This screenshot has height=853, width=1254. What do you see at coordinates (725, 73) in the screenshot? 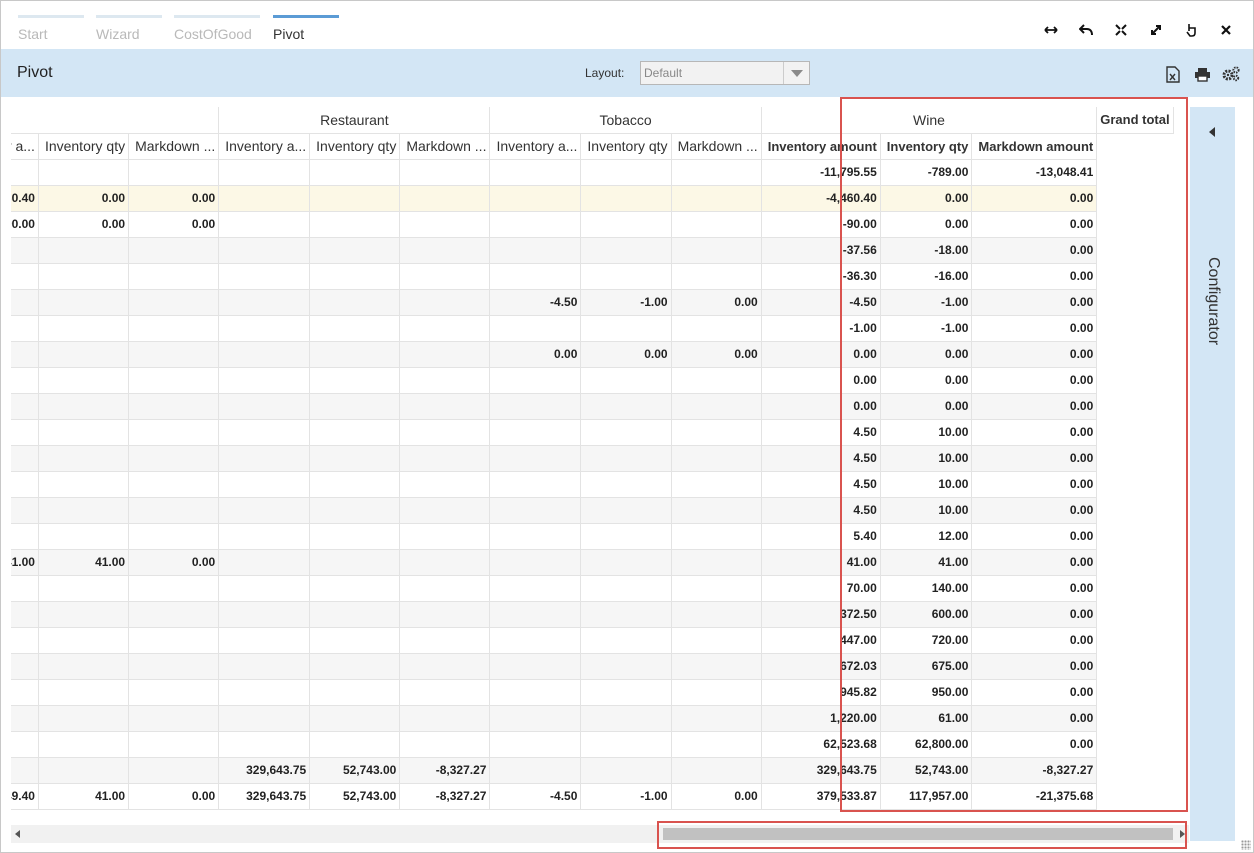
I see `layout-select: Default` at bounding box center [725, 73].